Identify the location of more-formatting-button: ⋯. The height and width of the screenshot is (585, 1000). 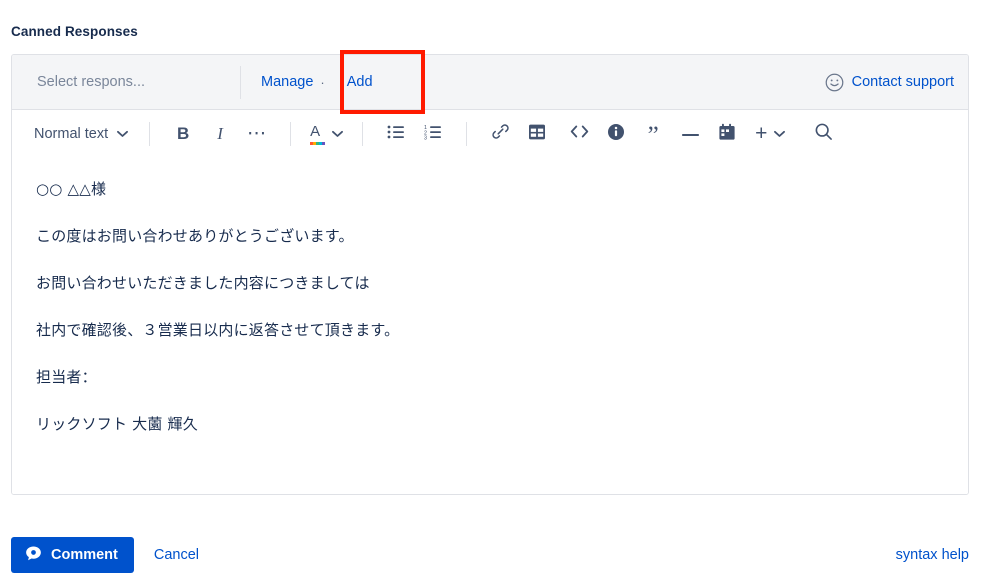
(257, 134).